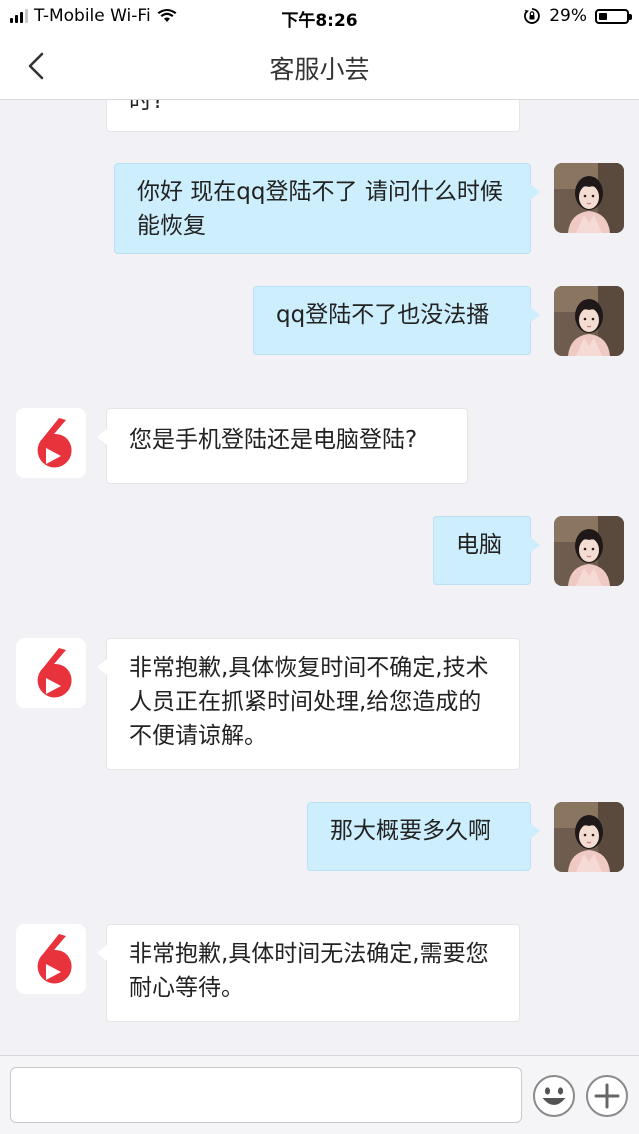 The height and width of the screenshot is (1134, 639). Describe the element at coordinates (554, 1096) in the screenshot. I see `smiley-icon` at that location.